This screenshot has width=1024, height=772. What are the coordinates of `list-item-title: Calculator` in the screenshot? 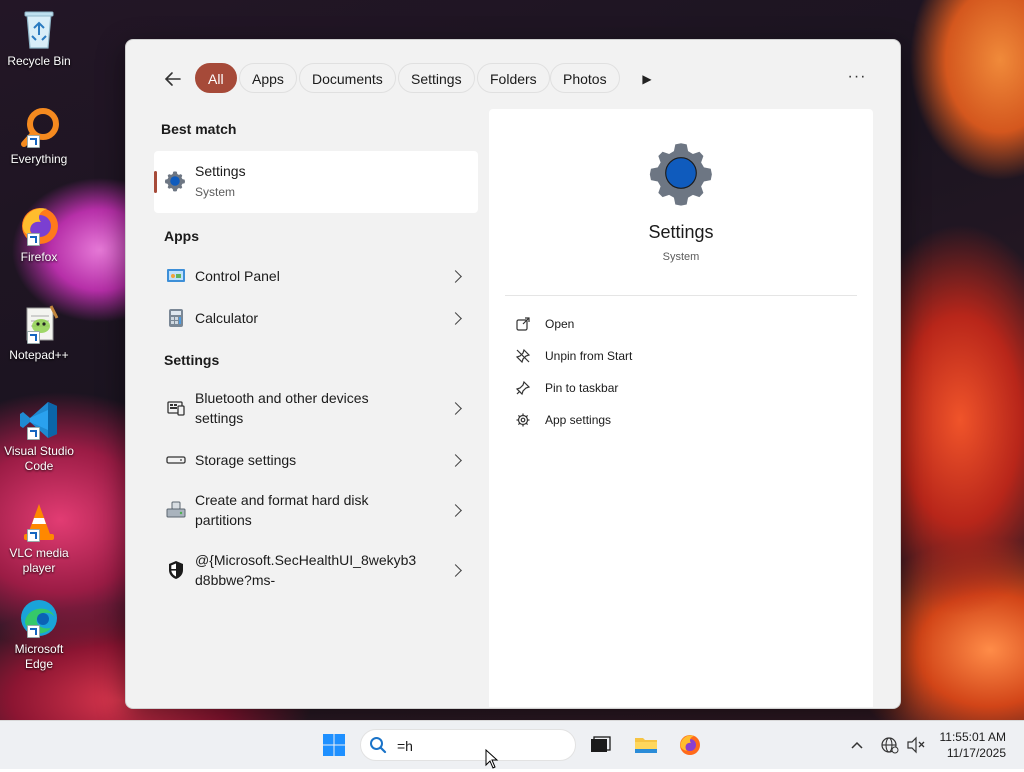 It's located at (227, 318).